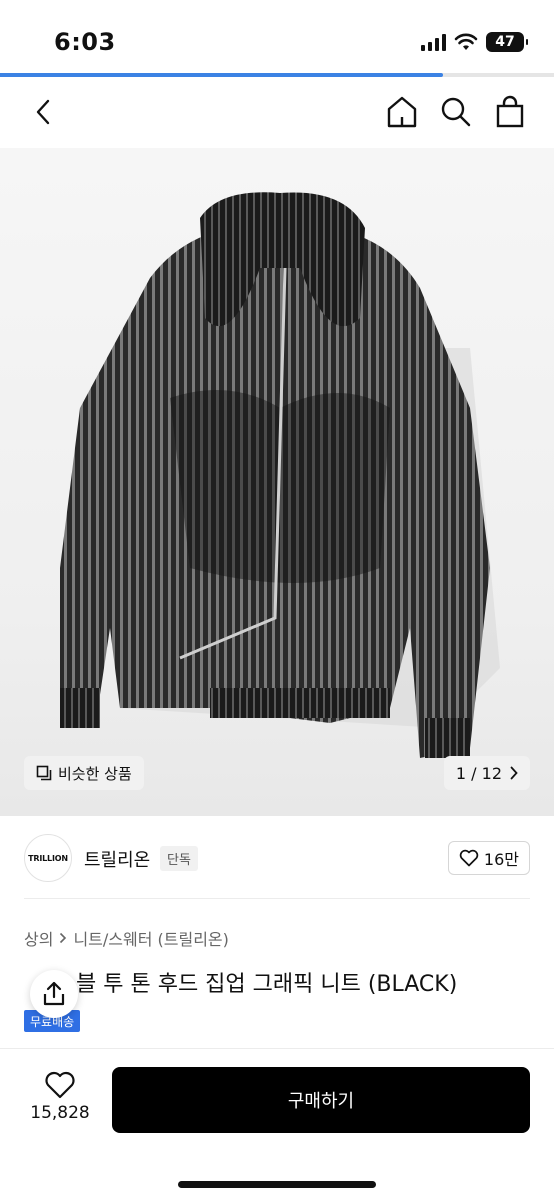 The height and width of the screenshot is (1200, 554). I want to click on similar-items-icon, so click(44, 773).